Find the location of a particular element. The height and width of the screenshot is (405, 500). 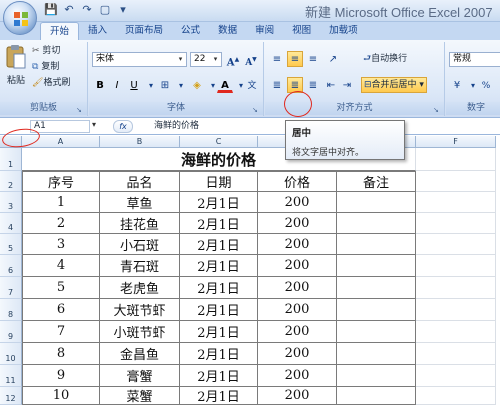

insert-function-button: fx is located at coordinates (123, 126).